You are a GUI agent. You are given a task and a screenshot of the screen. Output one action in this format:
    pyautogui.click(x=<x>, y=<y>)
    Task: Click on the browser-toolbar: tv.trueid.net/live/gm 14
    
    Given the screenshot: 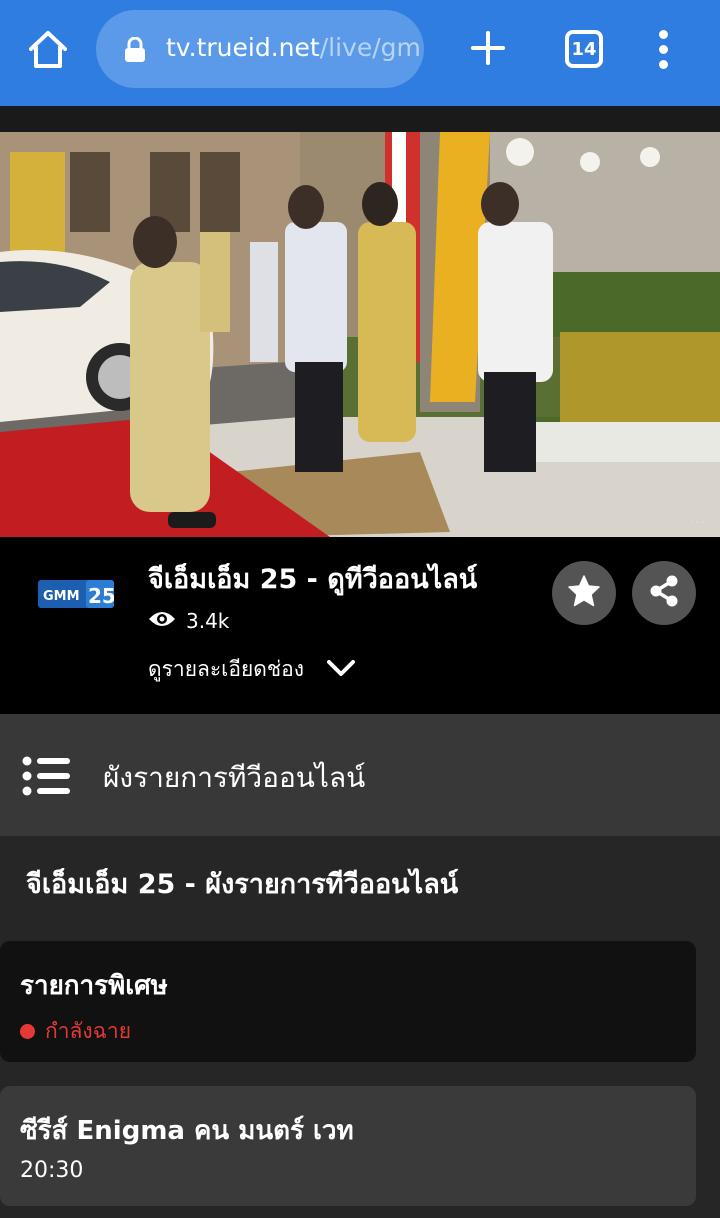 What is the action you would take?
    pyautogui.click(x=360, y=53)
    